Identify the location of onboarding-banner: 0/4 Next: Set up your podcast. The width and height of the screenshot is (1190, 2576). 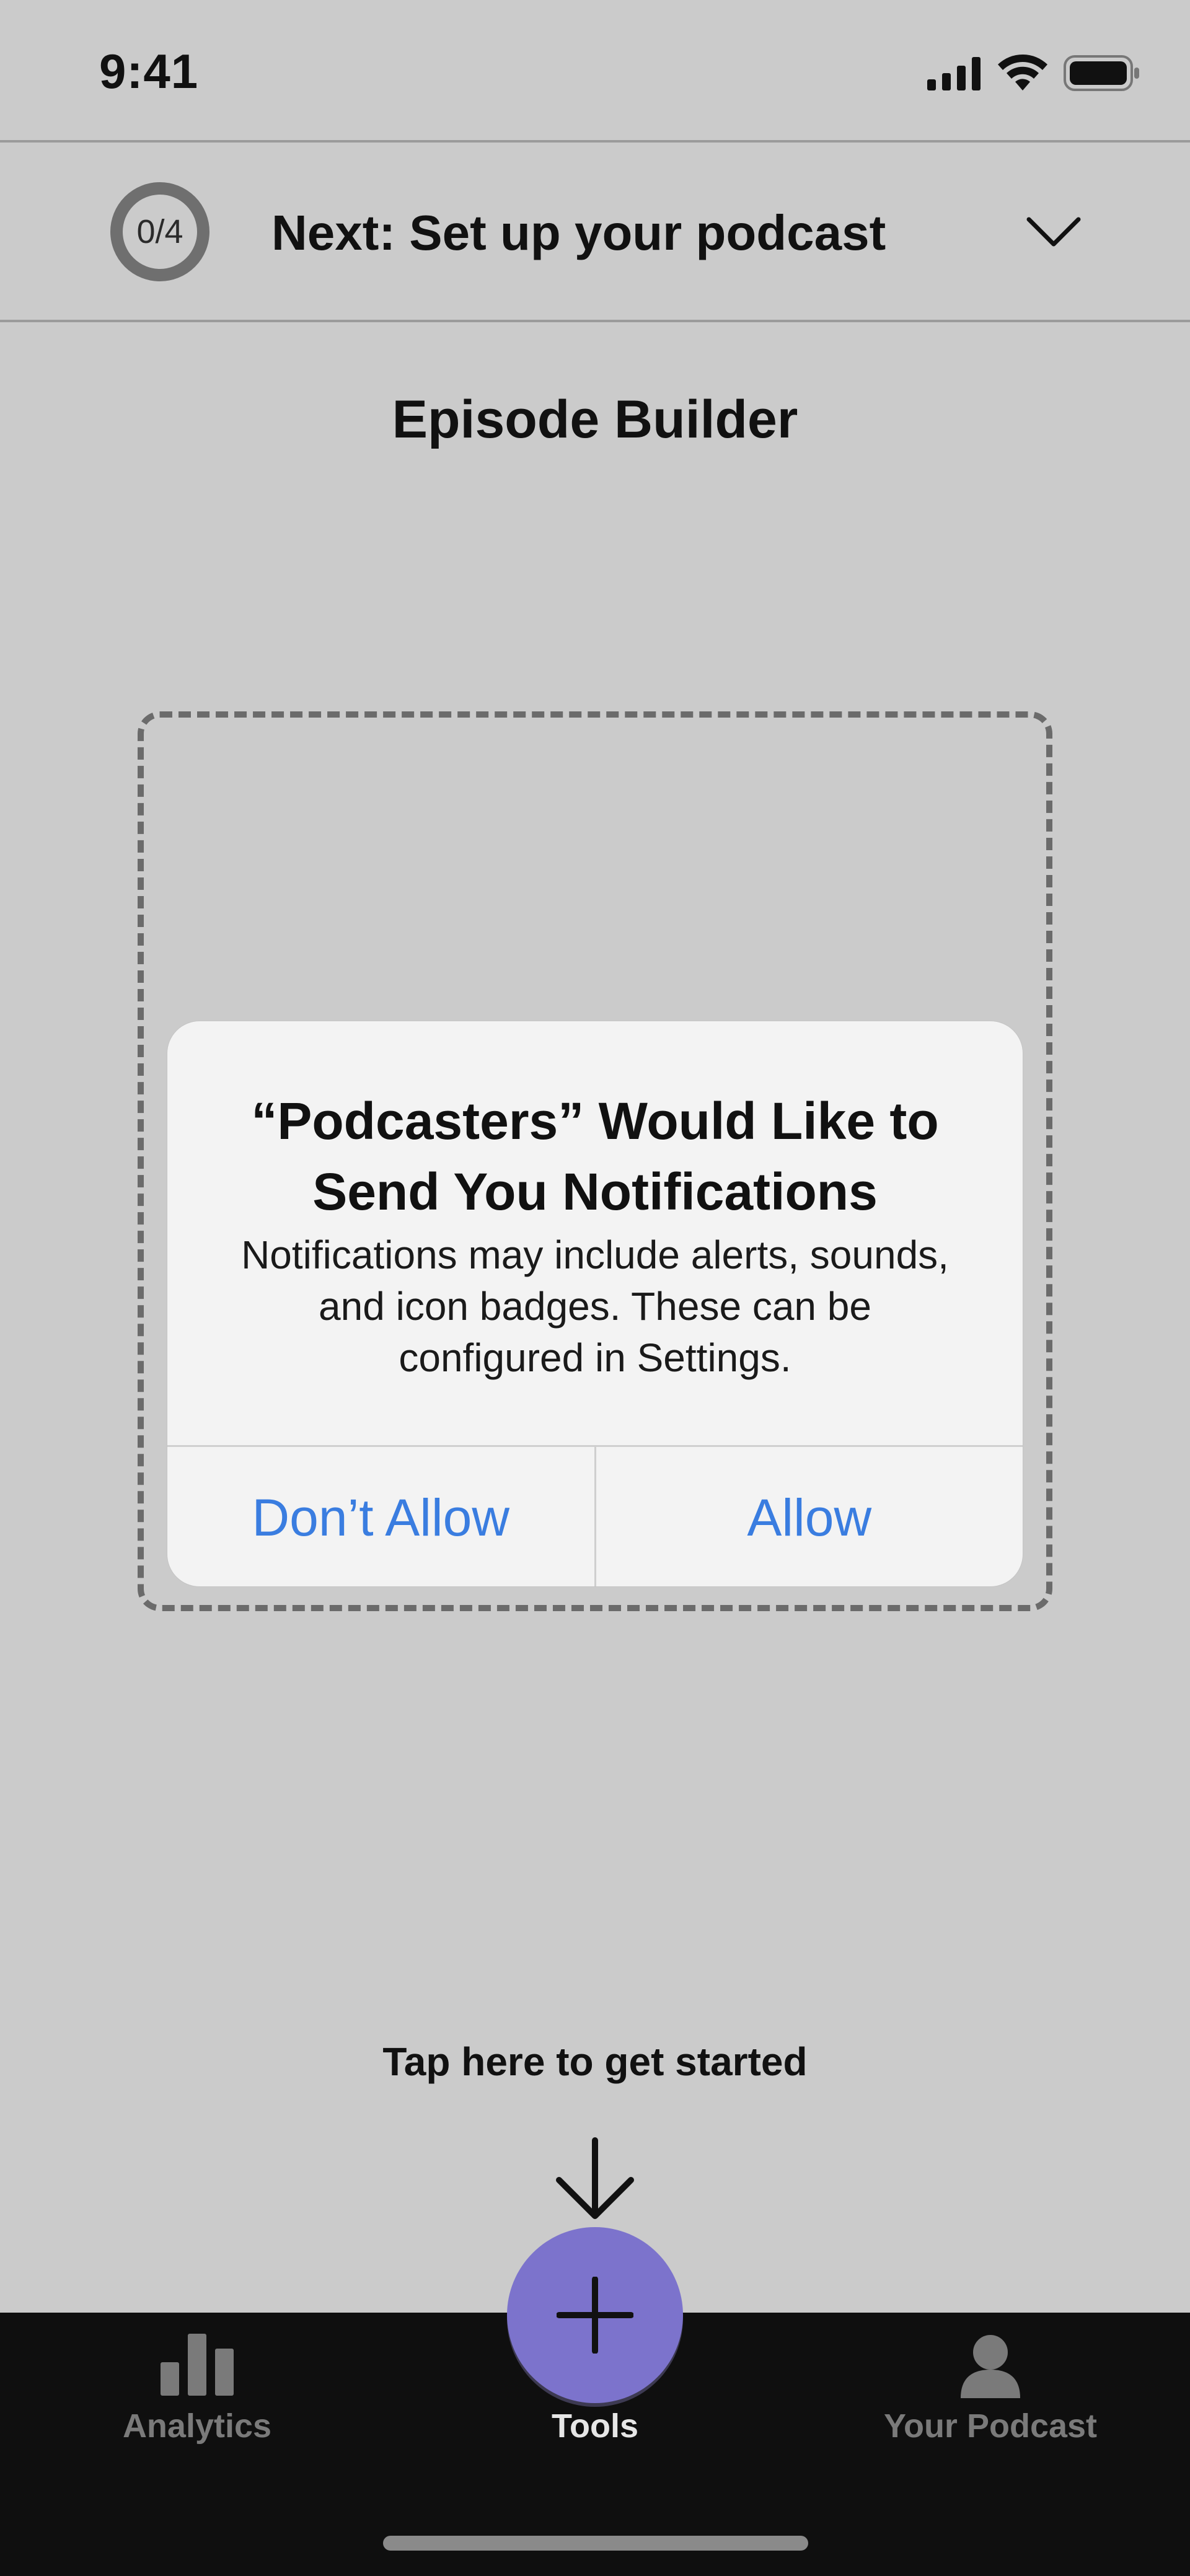
(595, 232).